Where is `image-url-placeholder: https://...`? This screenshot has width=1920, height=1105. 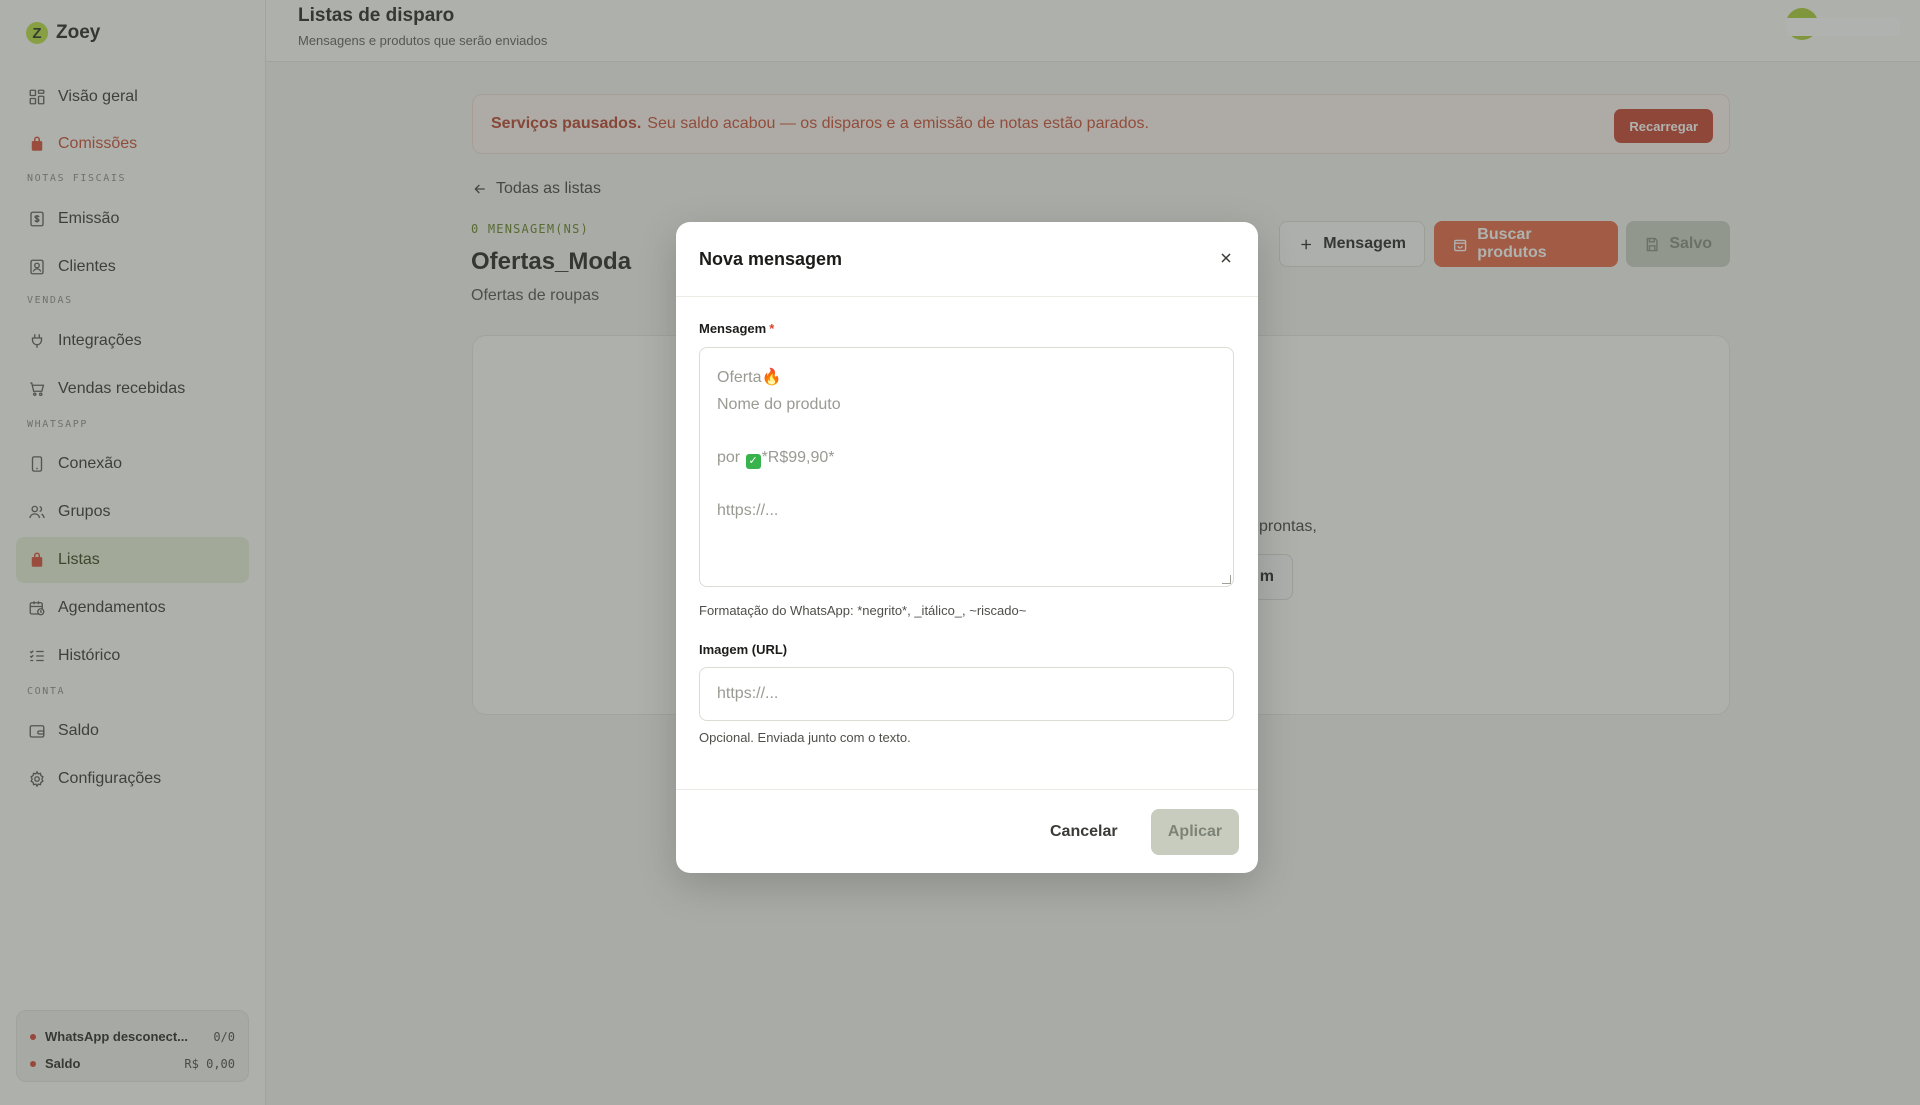 image-url-placeholder: https://... is located at coordinates (748, 693).